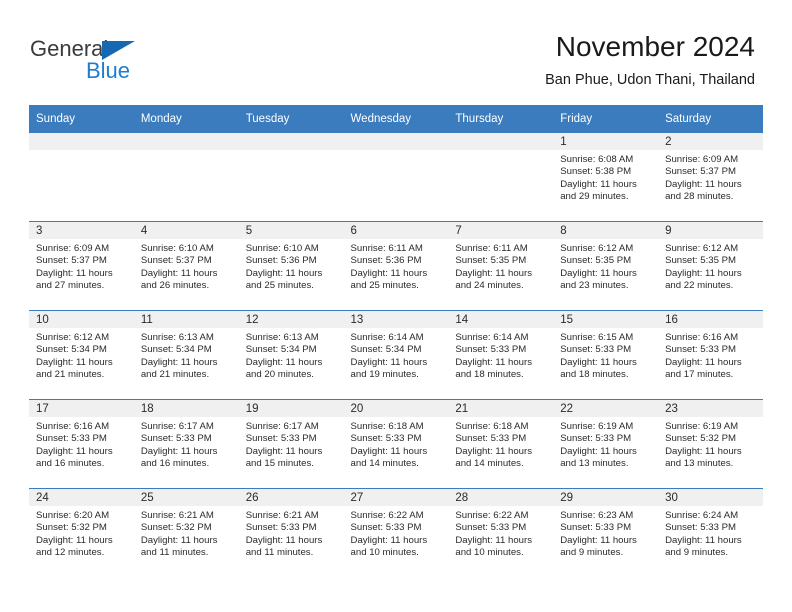 The image size is (792, 612). What do you see at coordinates (594, 286) in the screenshot?
I see `daylight-text-line2: and 23 minutes.` at bounding box center [594, 286].